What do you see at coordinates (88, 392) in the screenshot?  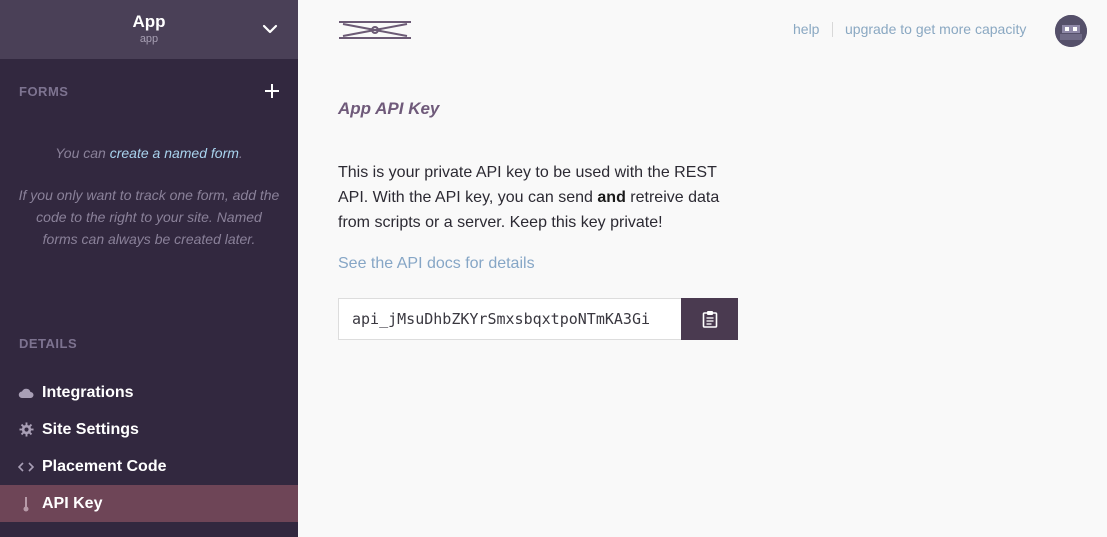 I see `sidebar-item-label: Integrations` at bounding box center [88, 392].